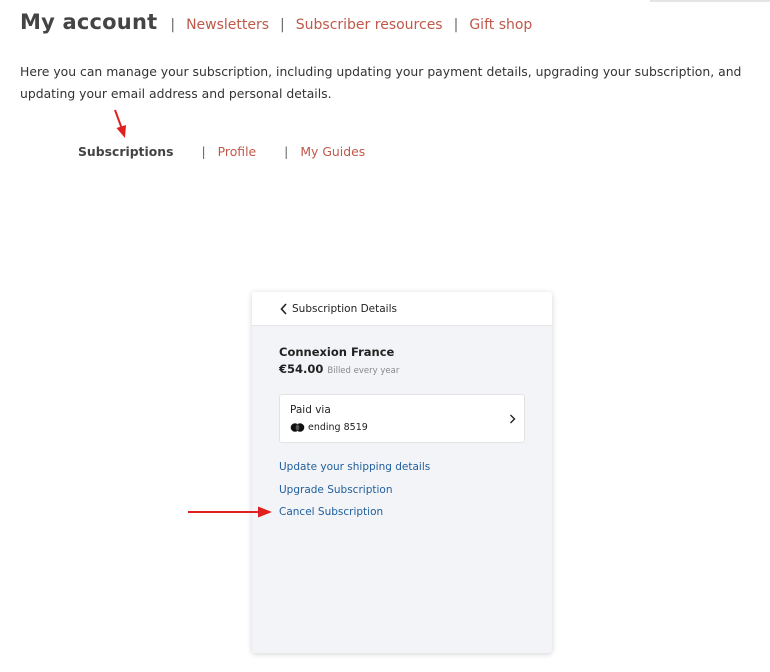  What do you see at coordinates (125, 151) in the screenshot?
I see `tab-subscriptions: Subscriptions` at bounding box center [125, 151].